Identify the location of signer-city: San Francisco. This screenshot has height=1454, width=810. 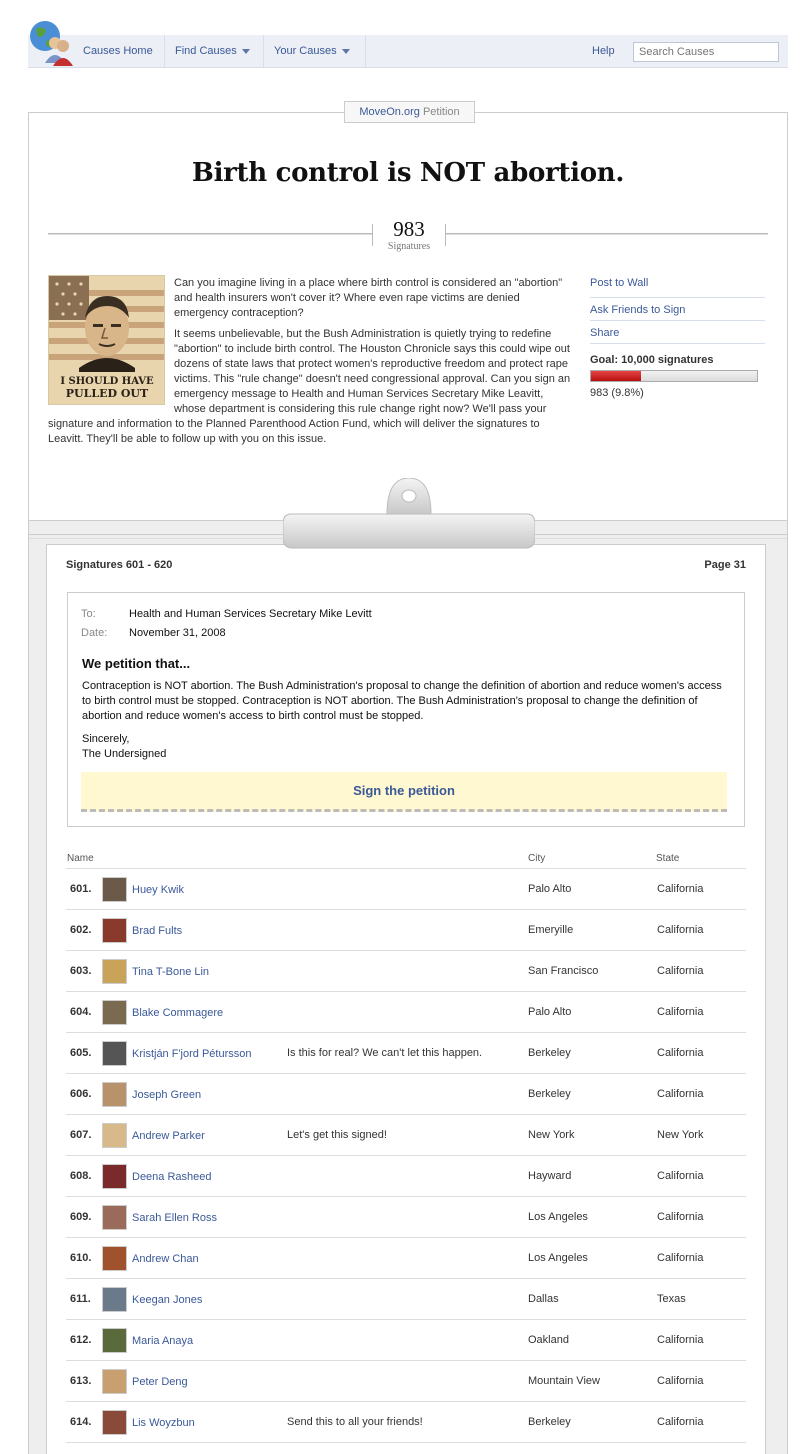
(563, 971).